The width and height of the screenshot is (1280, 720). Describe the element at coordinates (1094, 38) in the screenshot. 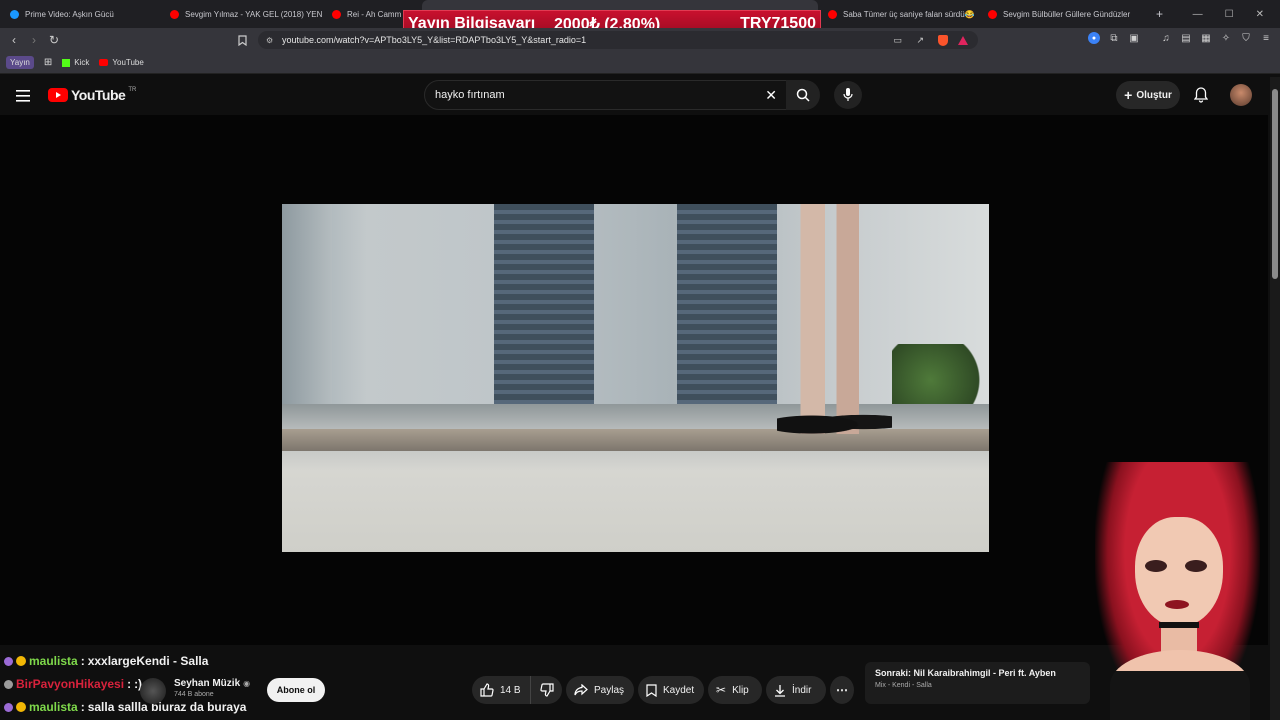

I see `extension-icon: ●` at that location.